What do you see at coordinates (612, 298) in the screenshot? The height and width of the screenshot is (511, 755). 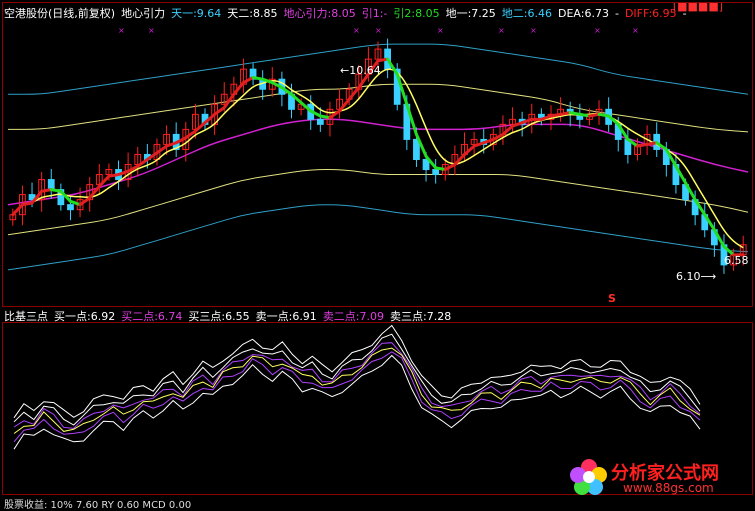 I see `sell-marker: S` at bounding box center [612, 298].